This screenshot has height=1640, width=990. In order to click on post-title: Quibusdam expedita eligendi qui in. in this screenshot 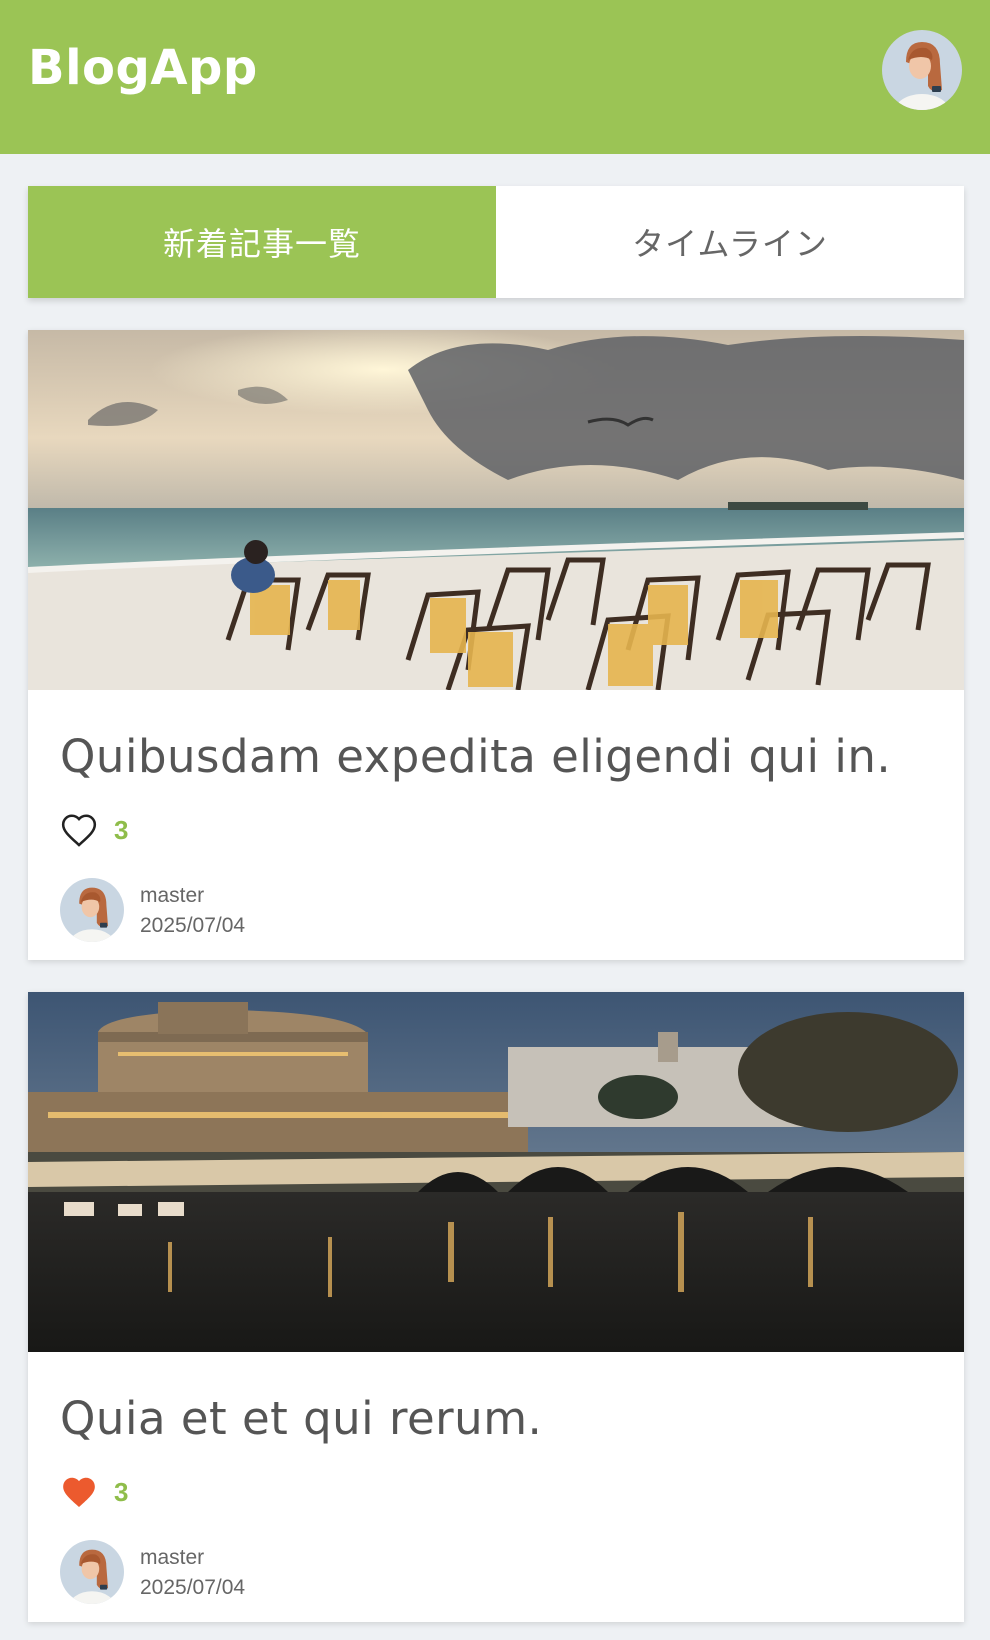, I will do `click(475, 756)`.